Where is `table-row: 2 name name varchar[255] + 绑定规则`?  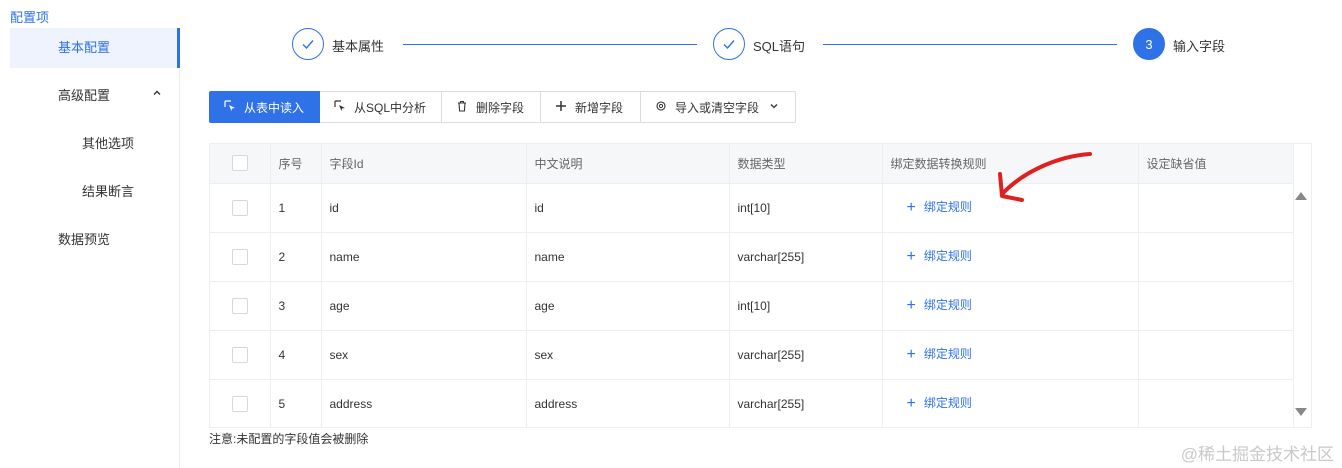
table-row: 2 name name varchar[255] + 绑定规则 is located at coordinates (752, 256).